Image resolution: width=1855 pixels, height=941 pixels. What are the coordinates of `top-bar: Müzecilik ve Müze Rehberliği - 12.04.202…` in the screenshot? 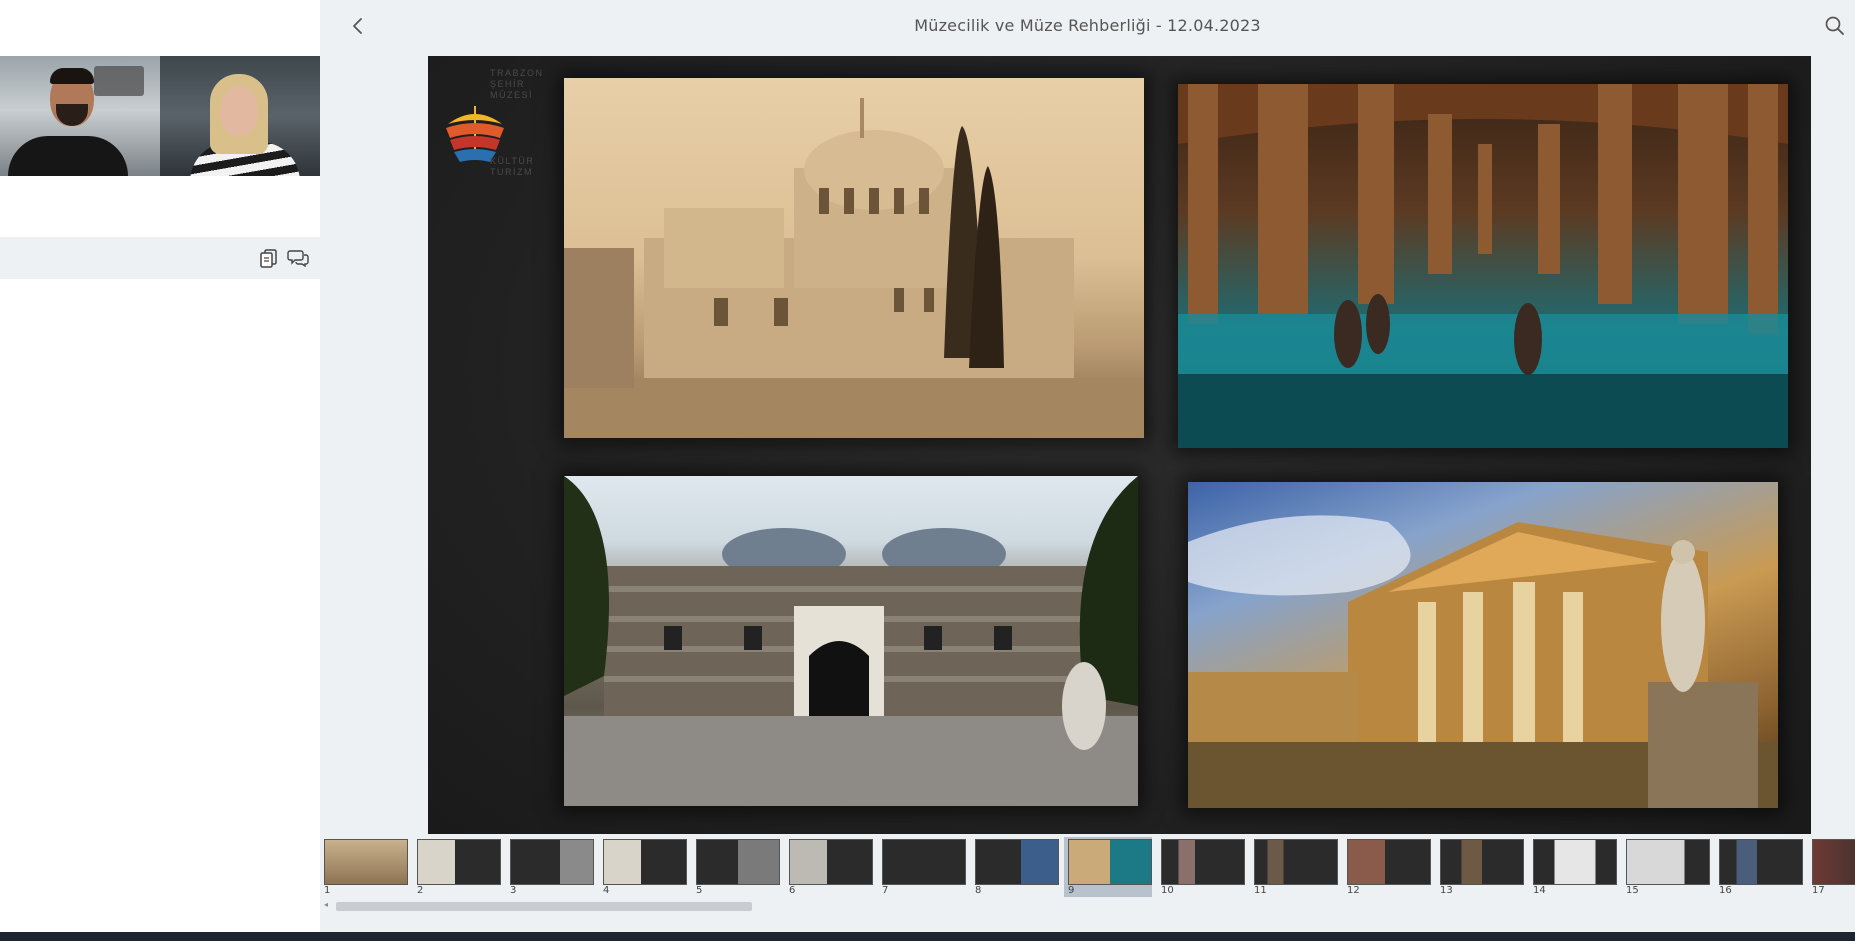 It's located at (1087, 27).